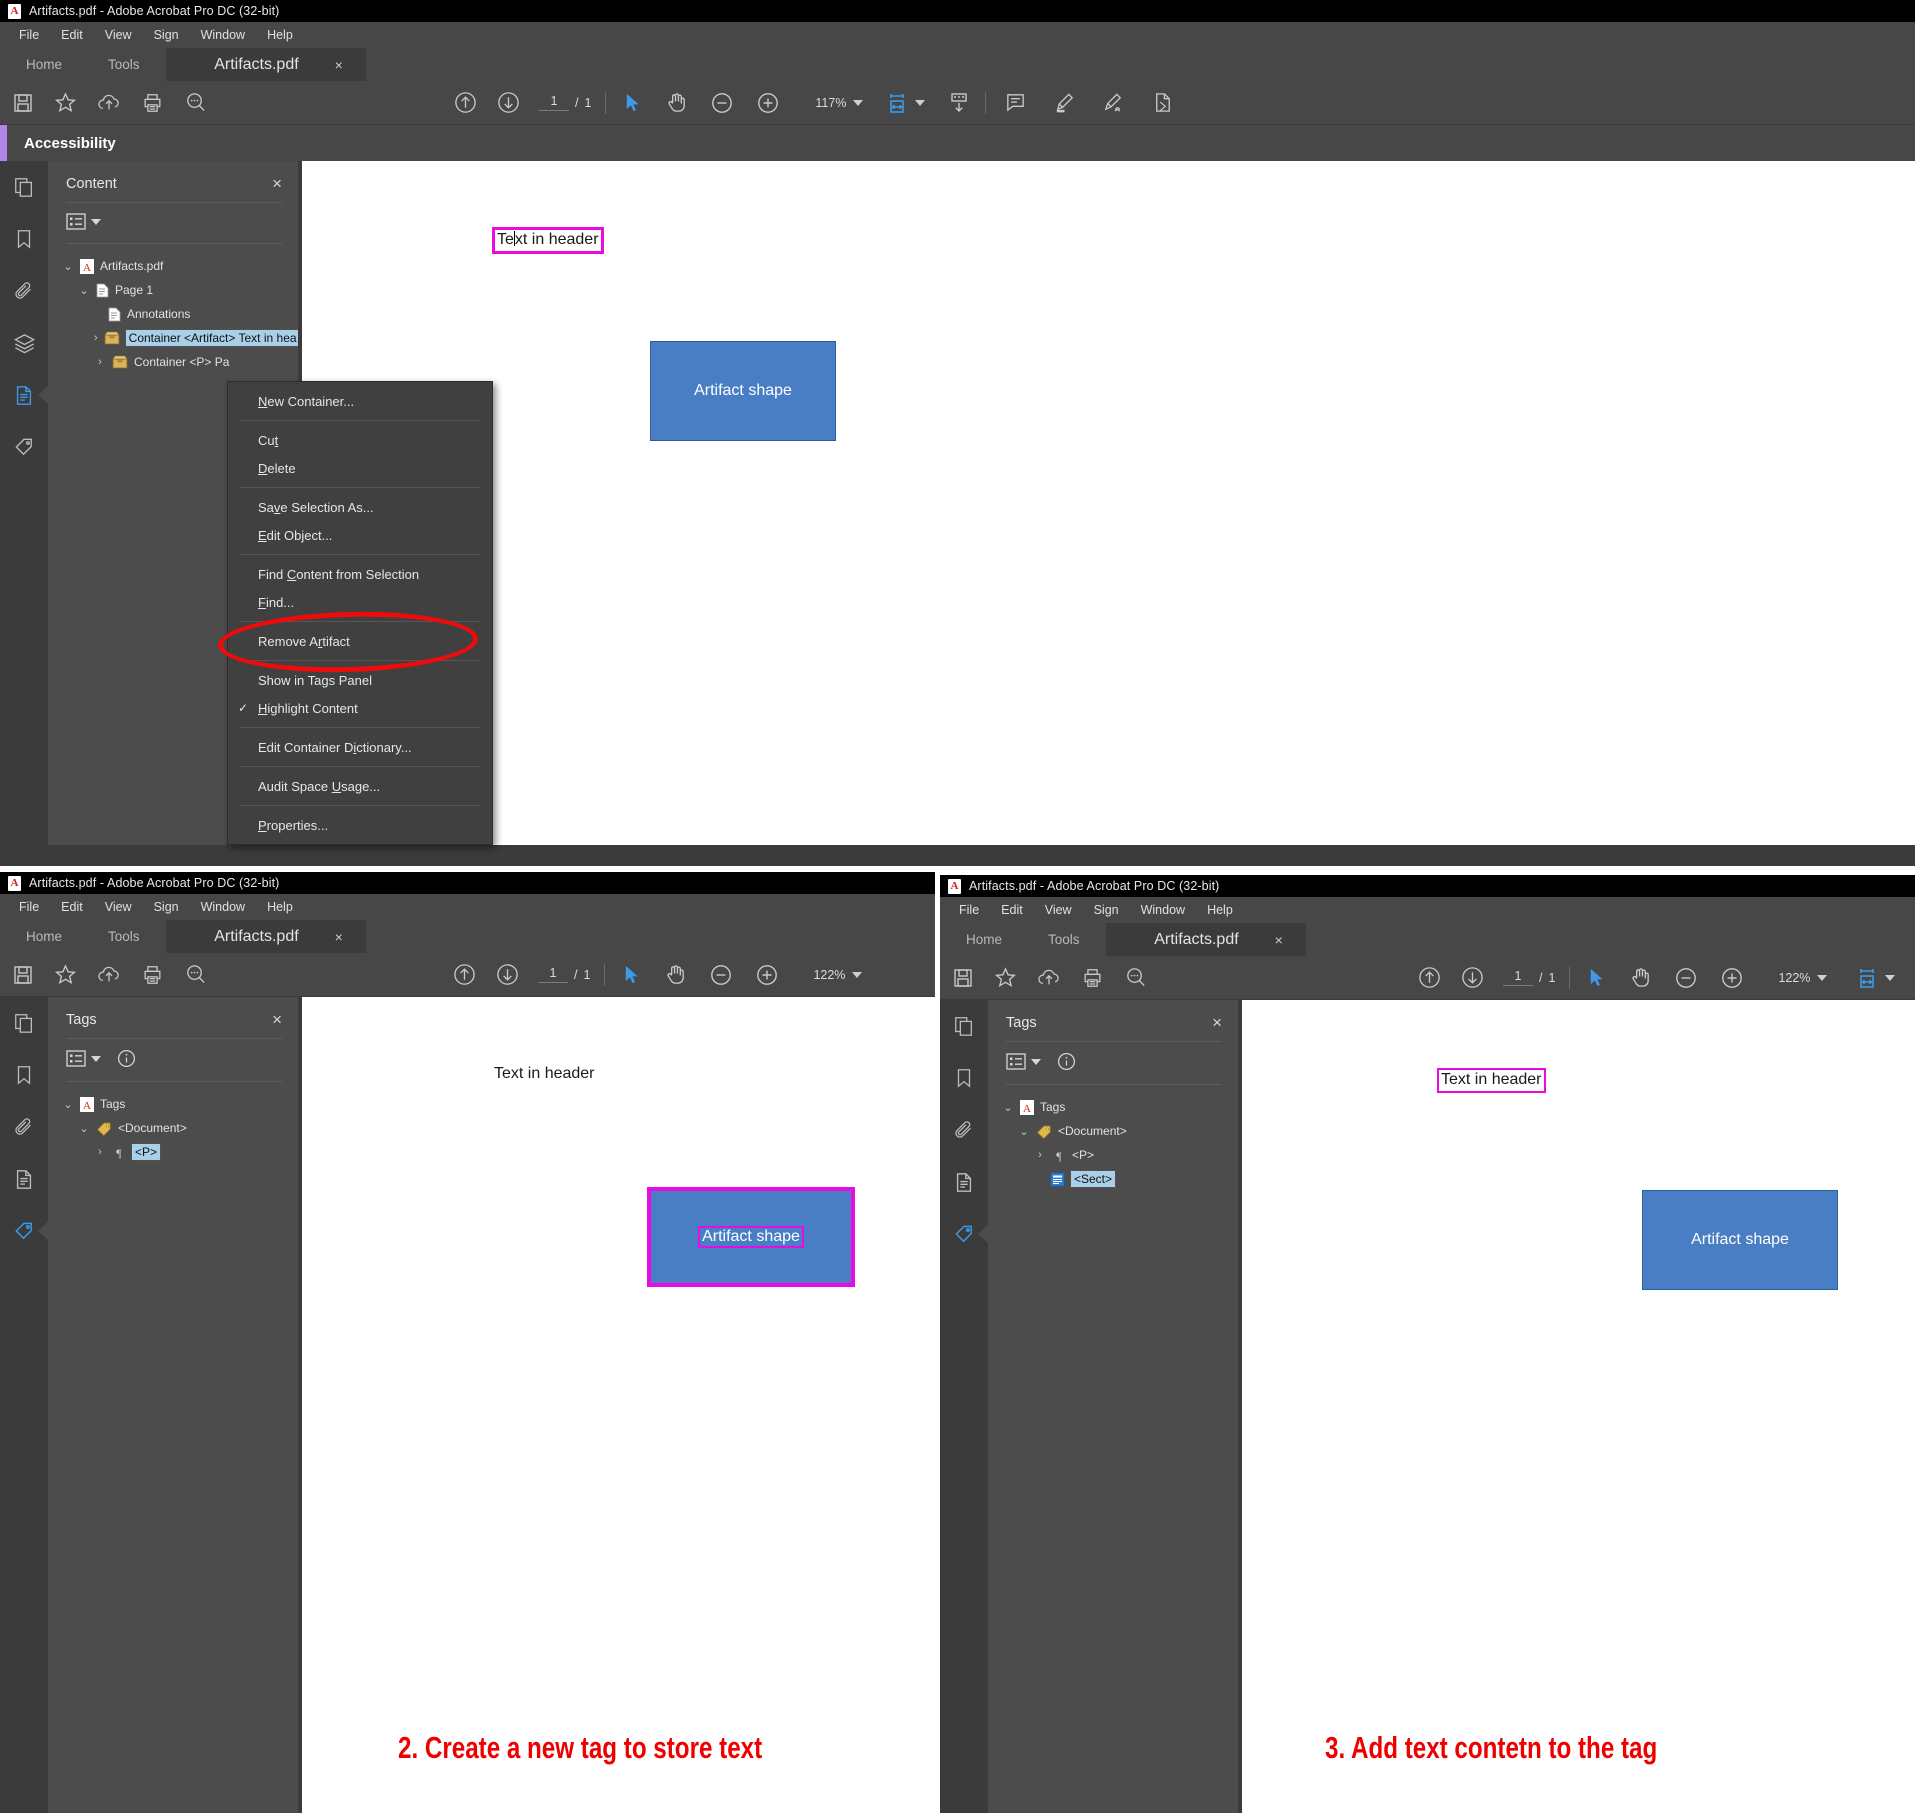 The width and height of the screenshot is (1915, 1813). I want to click on comment-icon, so click(1015, 102).